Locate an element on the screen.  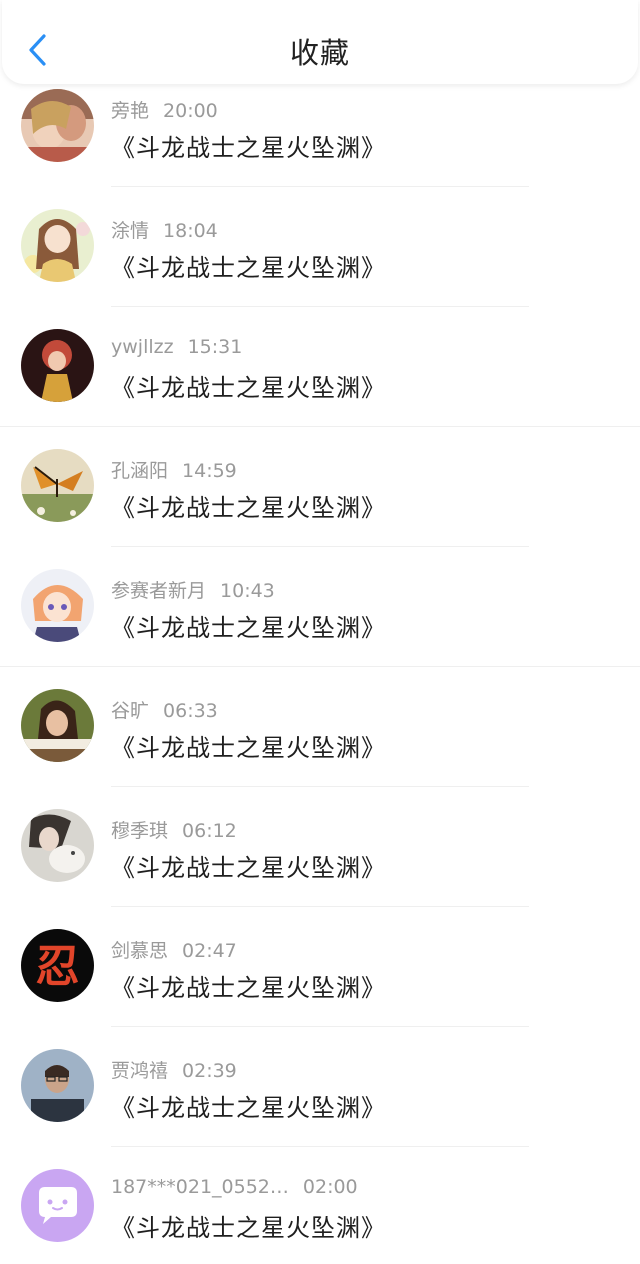
item-meta: 涂情 18:04 is located at coordinates (164, 229).